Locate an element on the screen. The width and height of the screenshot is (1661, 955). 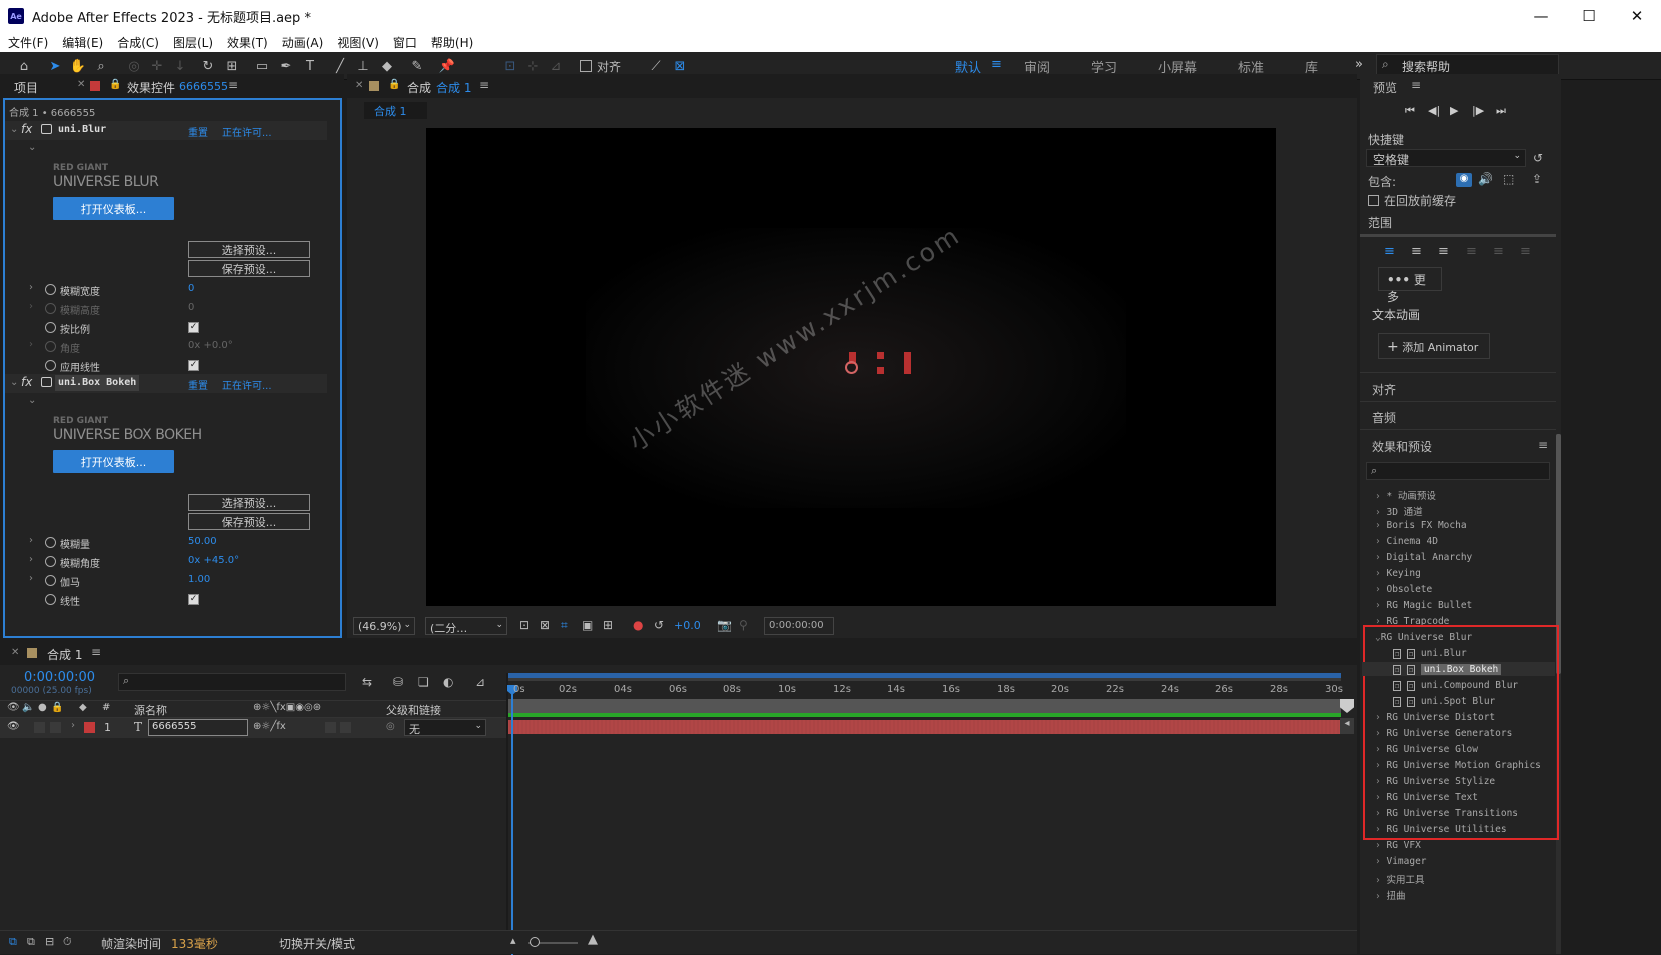
audio-panel-title: 音频 is located at coordinates (1384, 417).